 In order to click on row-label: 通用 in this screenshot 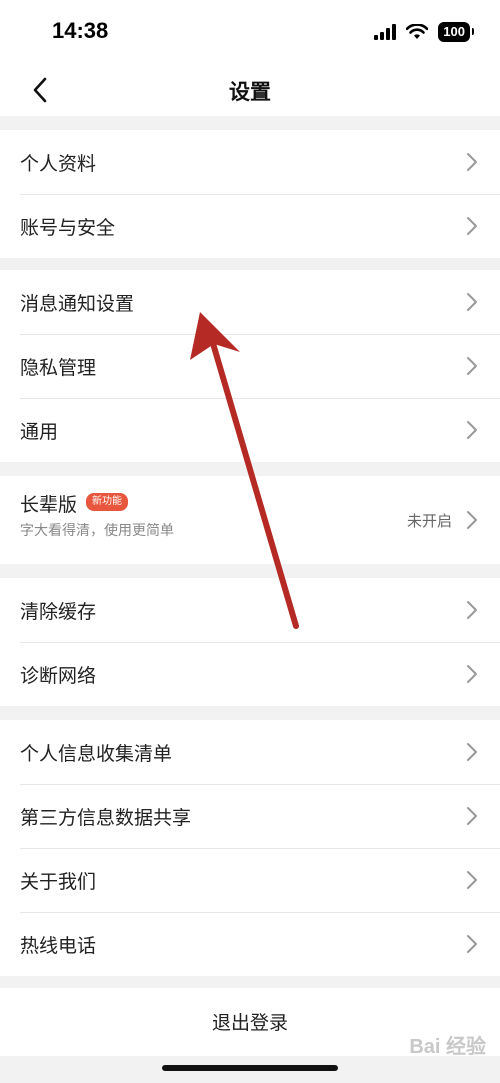, I will do `click(39, 432)`.